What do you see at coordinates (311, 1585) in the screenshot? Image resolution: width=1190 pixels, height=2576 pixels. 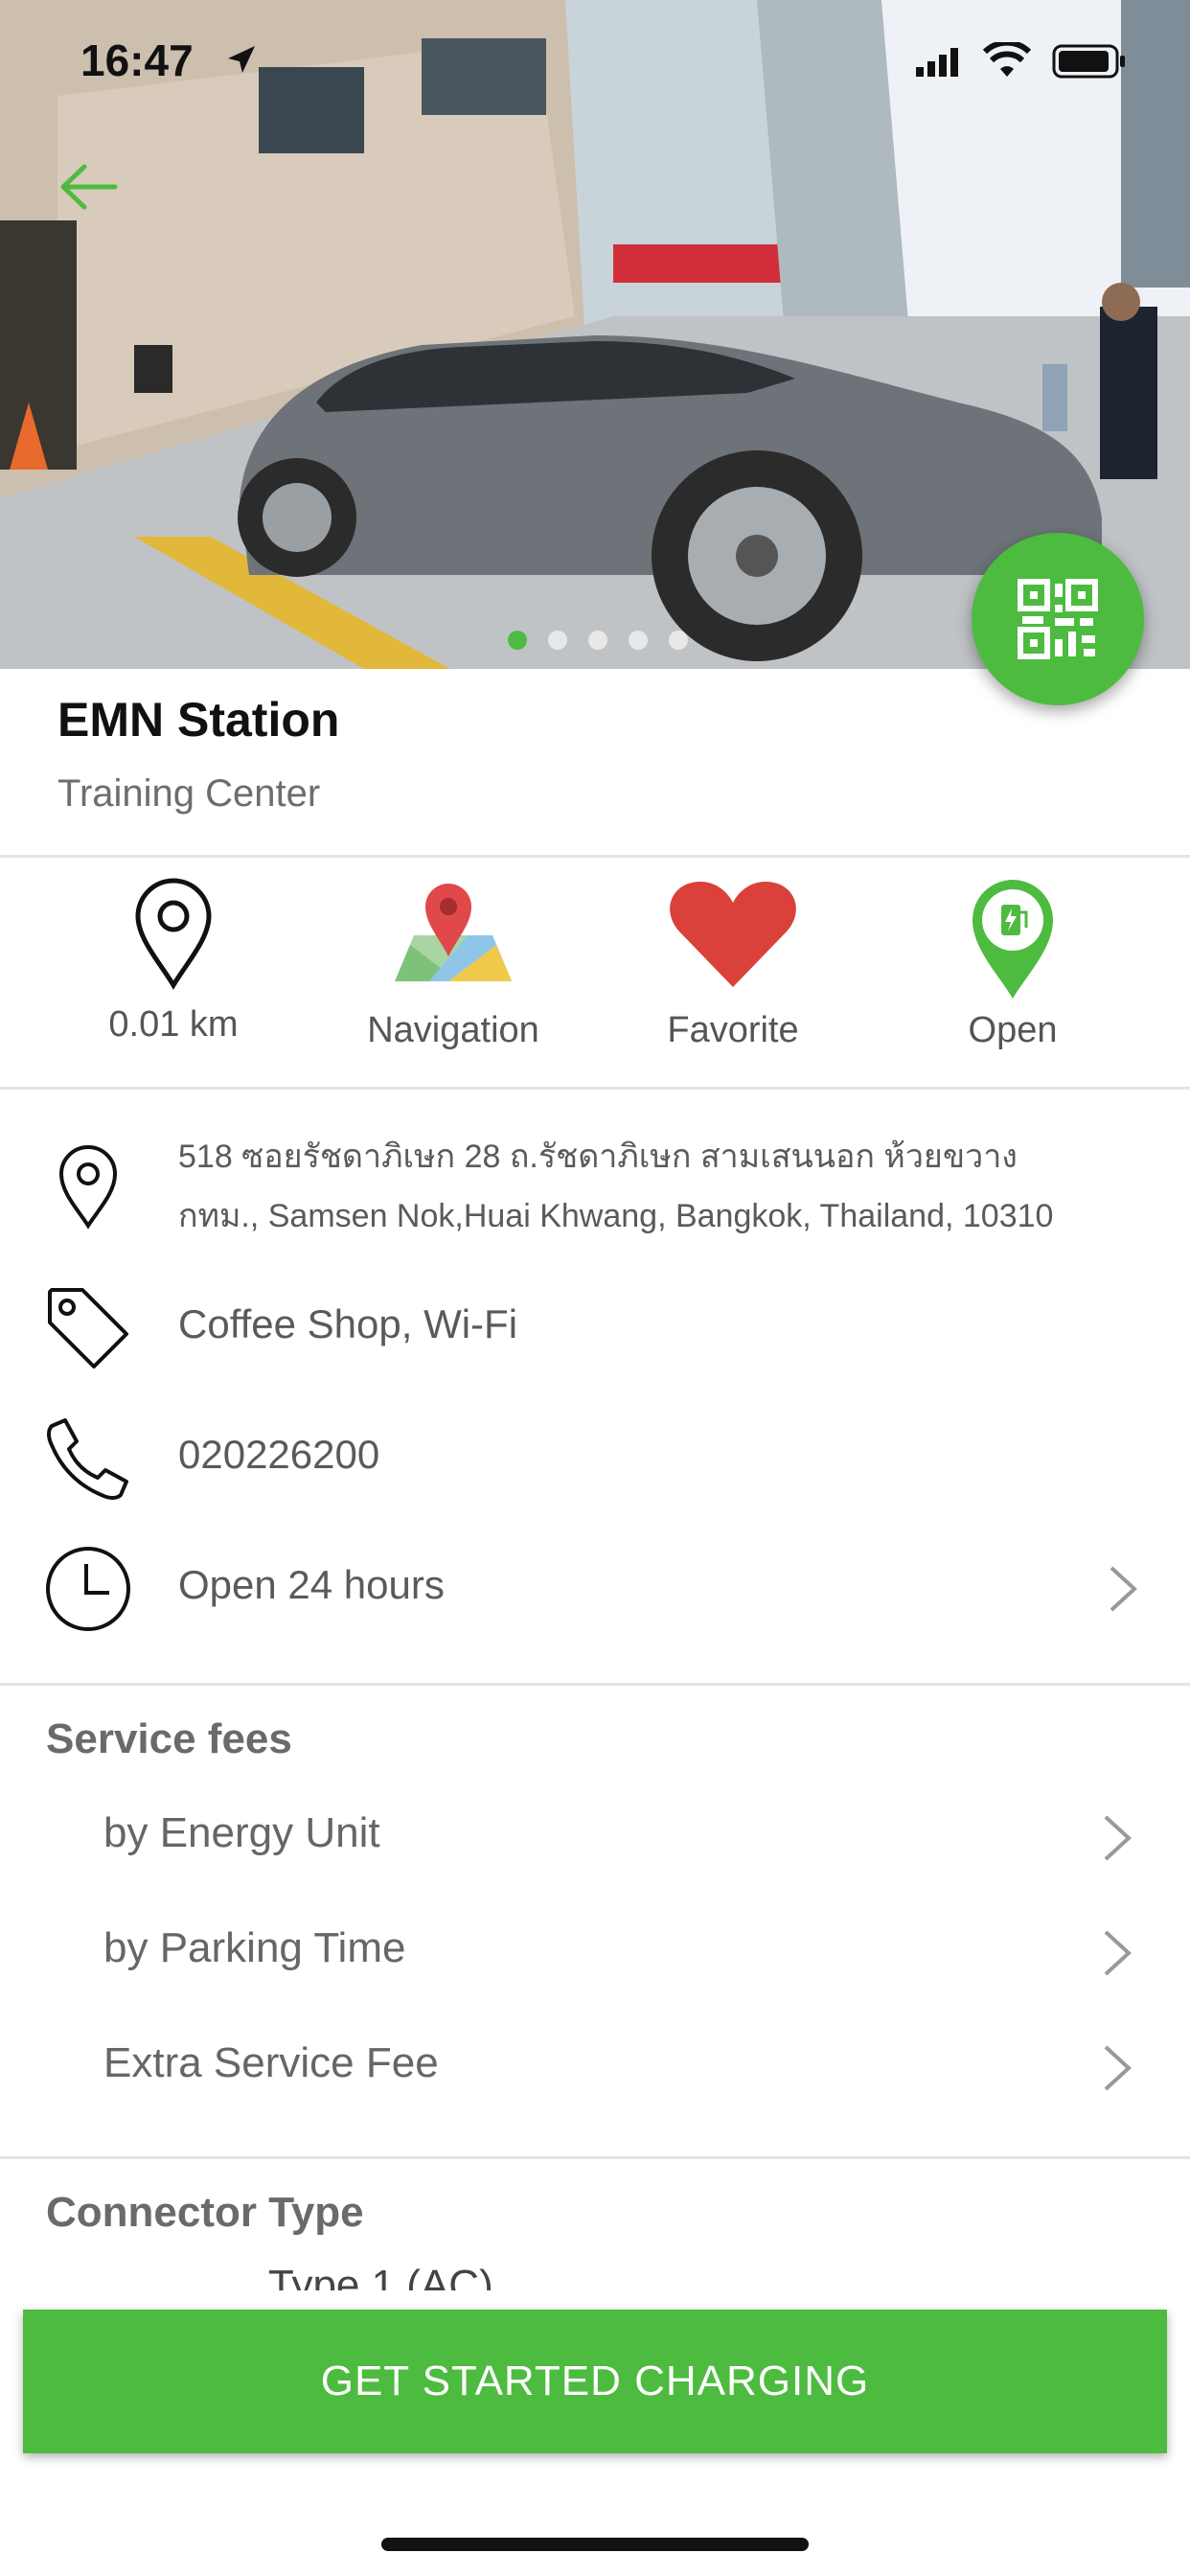 I see `opening-hours-text: Open 24 hours` at bounding box center [311, 1585].